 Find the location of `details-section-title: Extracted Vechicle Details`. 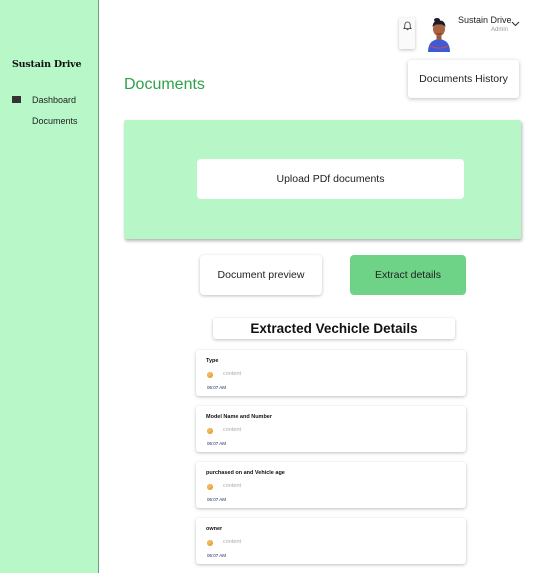

details-section-title: Extracted Vechicle Details is located at coordinates (334, 328).